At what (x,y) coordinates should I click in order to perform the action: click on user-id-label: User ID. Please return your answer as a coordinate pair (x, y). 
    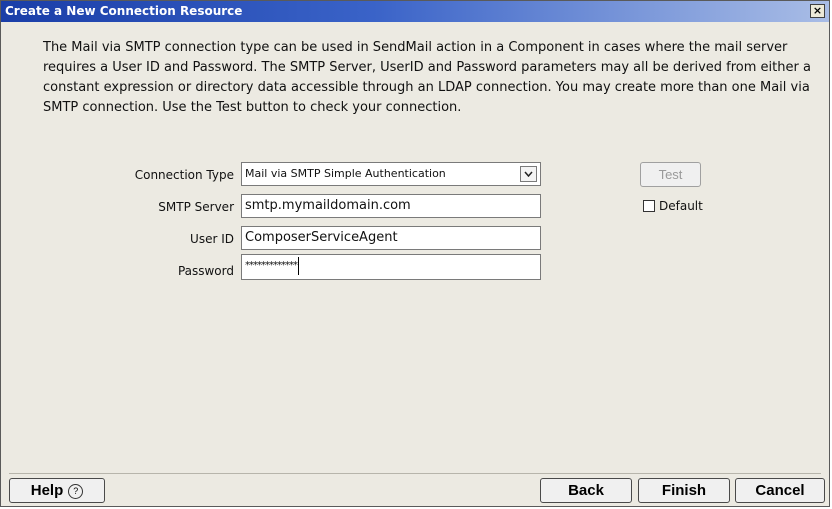
    Looking at the image, I should click on (212, 239).